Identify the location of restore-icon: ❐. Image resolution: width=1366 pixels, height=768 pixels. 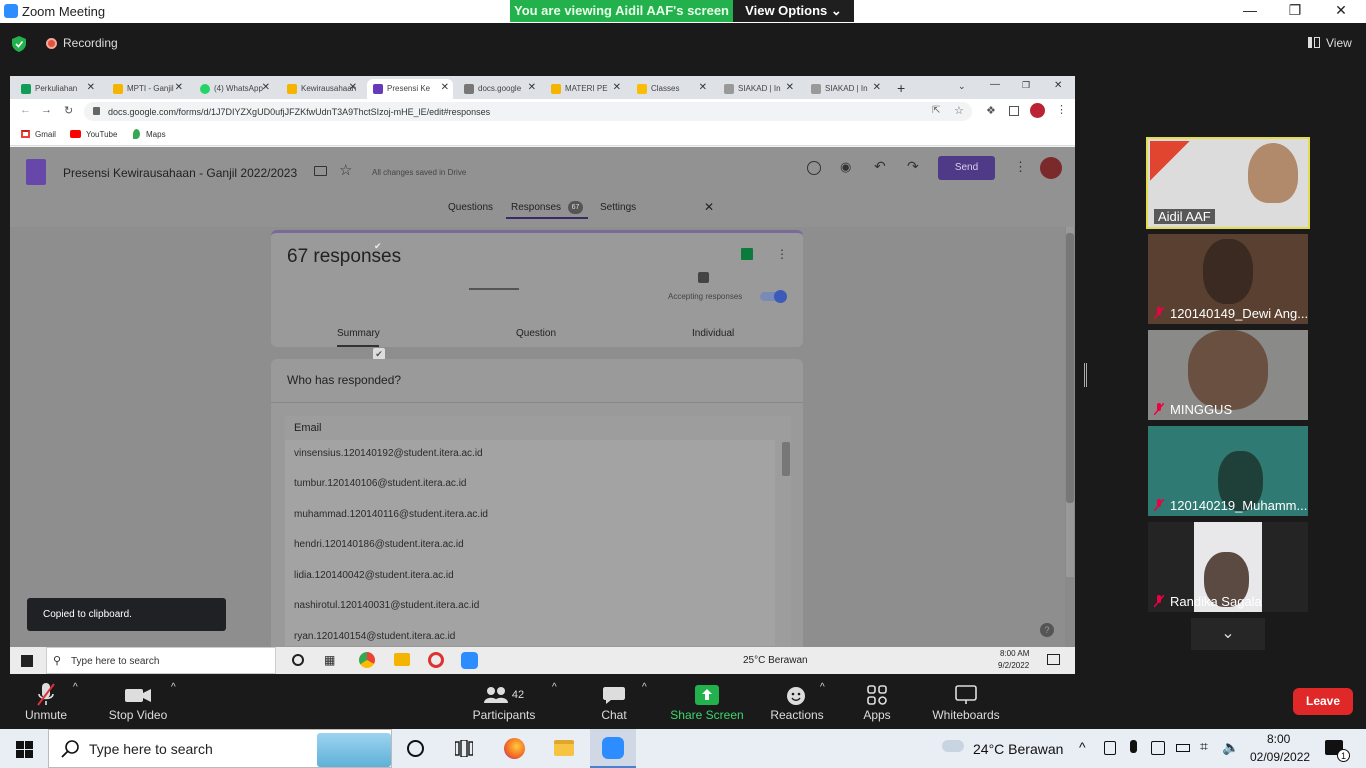
(1295, 10).